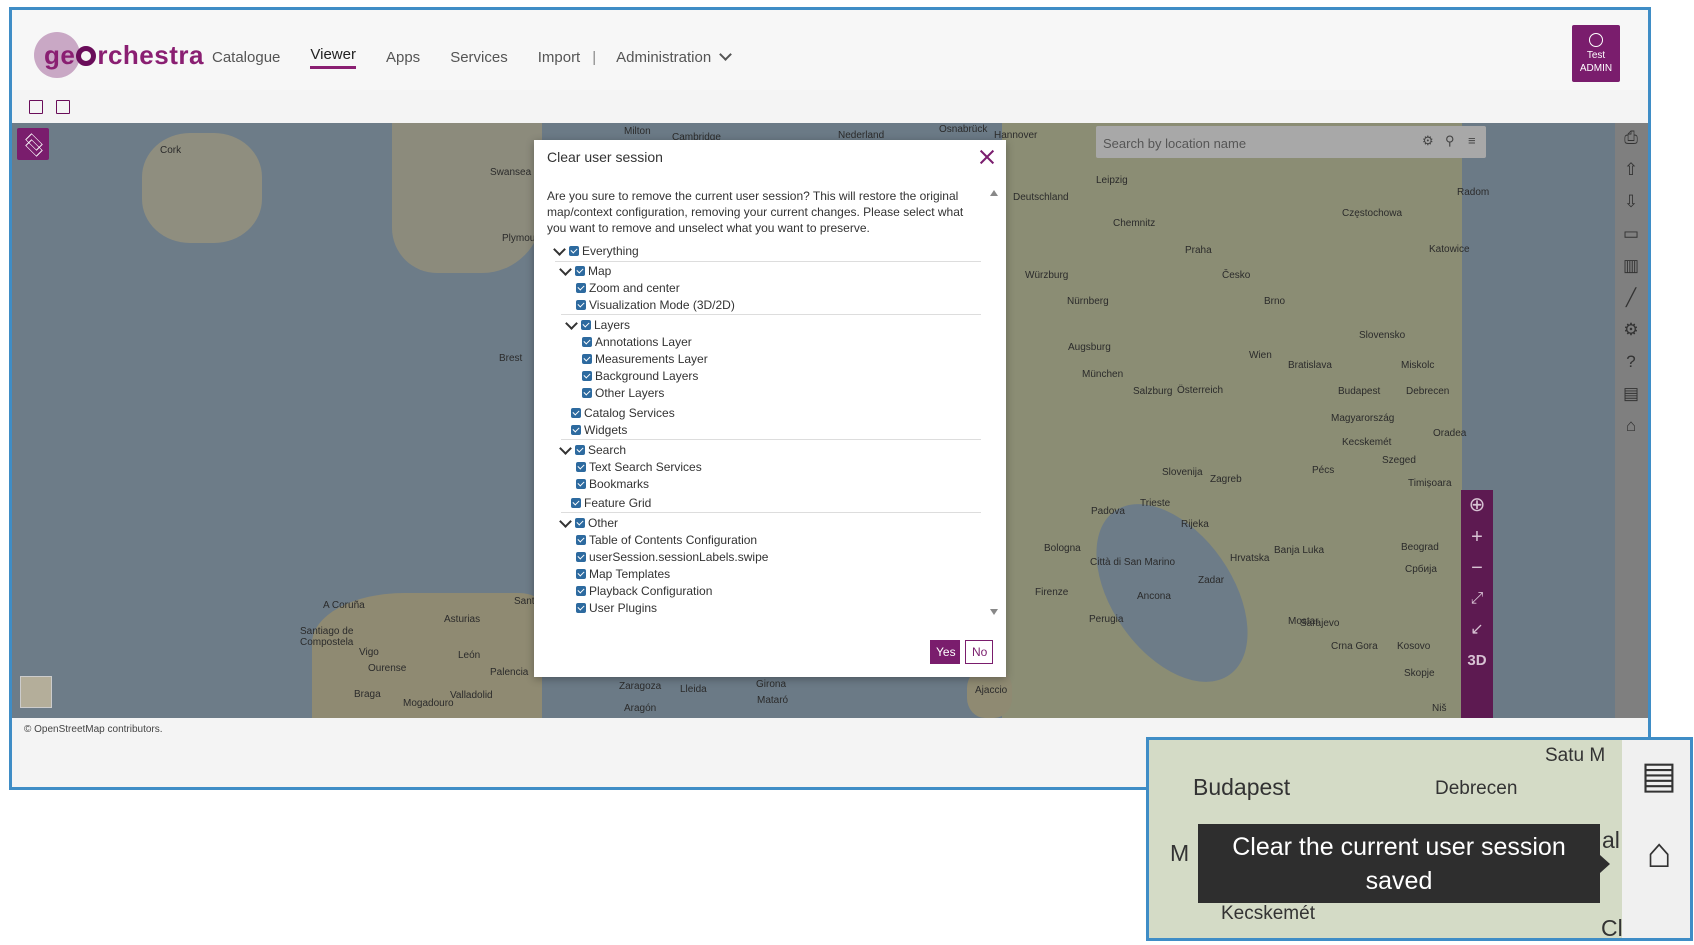 Image resolution: width=1694 pixels, height=945 pixels. Describe the element at coordinates (655, 305) in the screenshot. I see `tree-node-visualization-mode: Visualization Mode (3D/2D)` at that location.